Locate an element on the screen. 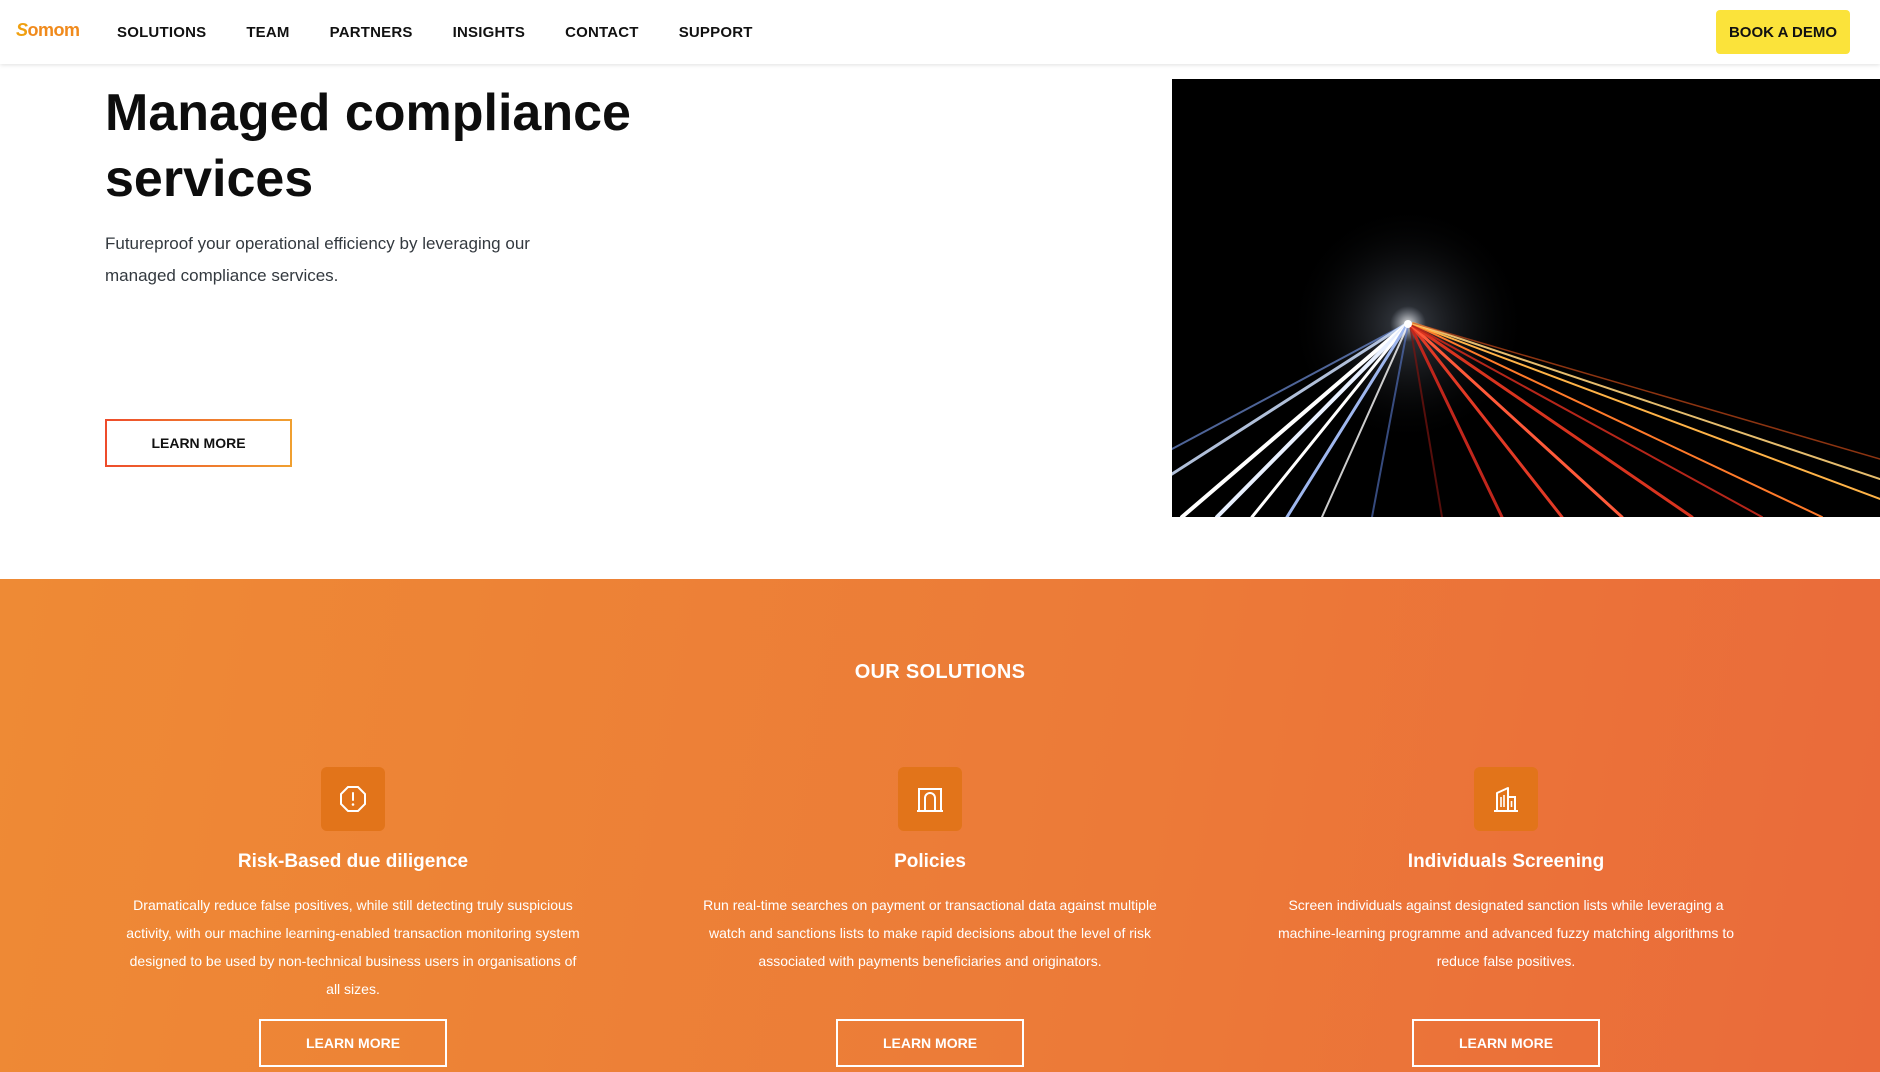 Image resolution: width=1880 pixels, height=1072 pixels. hero-title-line-1: Managed compliance is located at coordinates (368, 113).